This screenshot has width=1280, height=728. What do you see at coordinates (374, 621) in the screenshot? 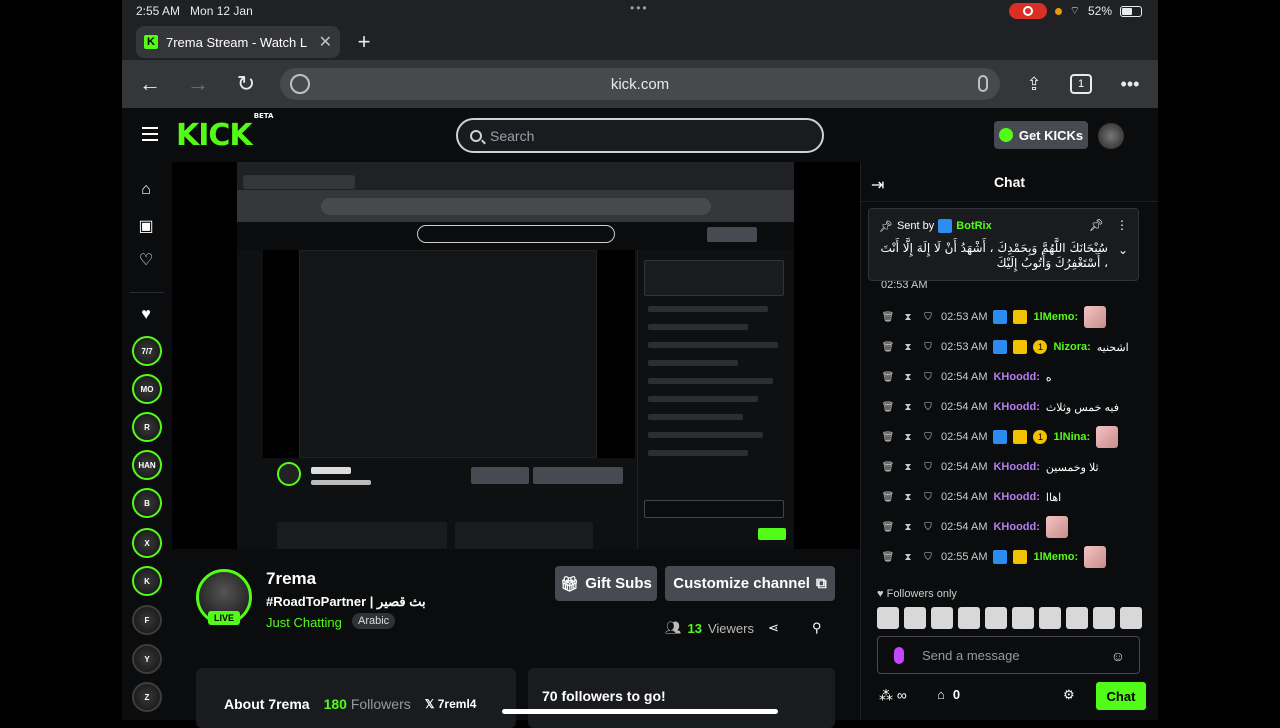
I see `language-tag: Arabic` at bounding box center [374, 621].